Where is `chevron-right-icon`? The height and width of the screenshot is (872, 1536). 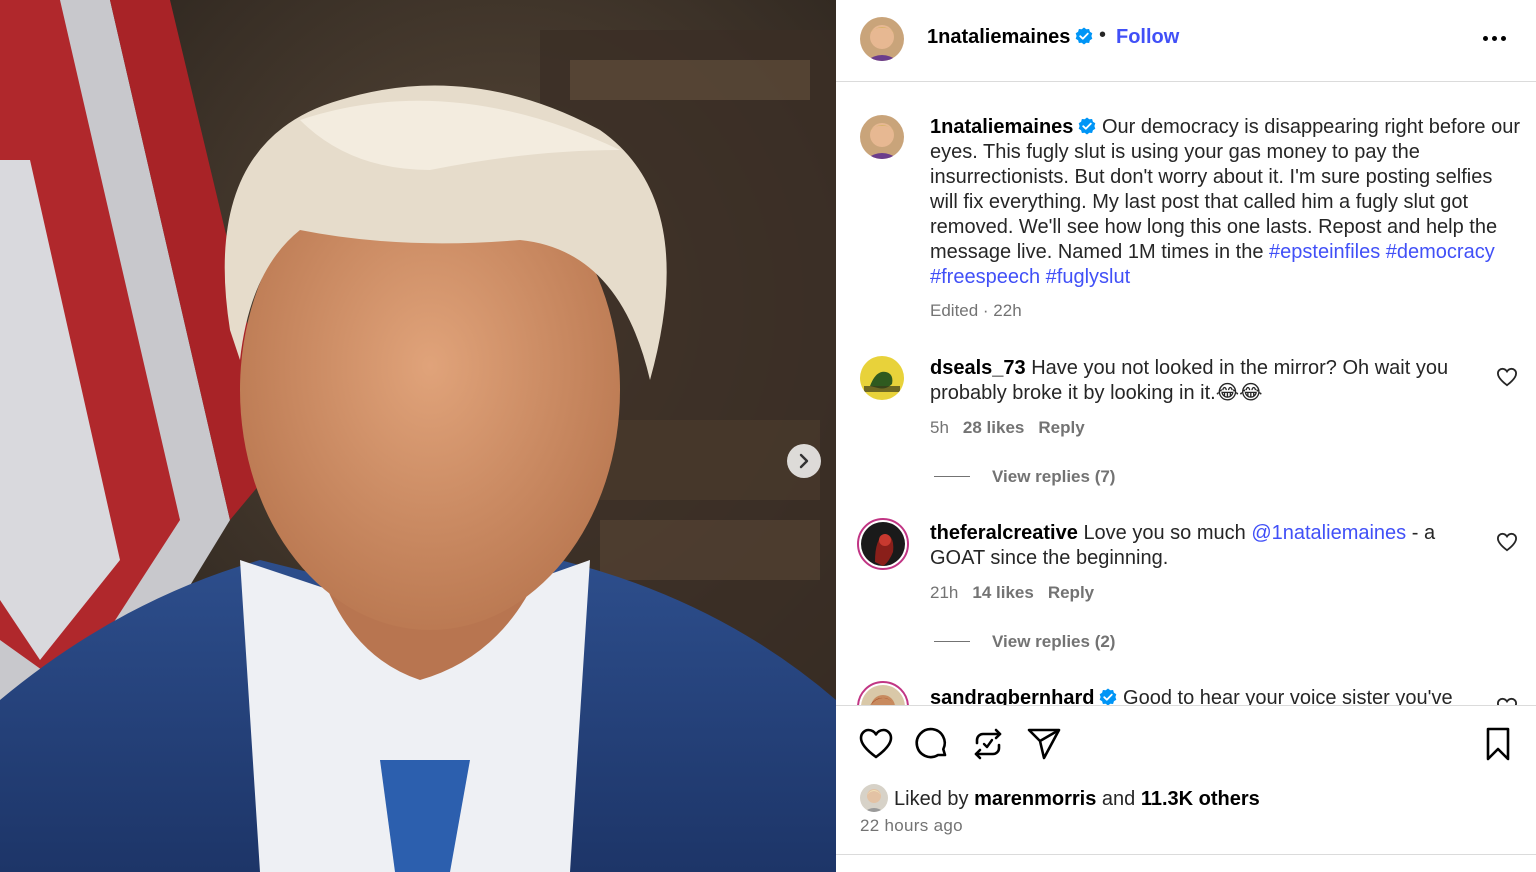
chevron-right-icon is located at coordinates (804, 461).